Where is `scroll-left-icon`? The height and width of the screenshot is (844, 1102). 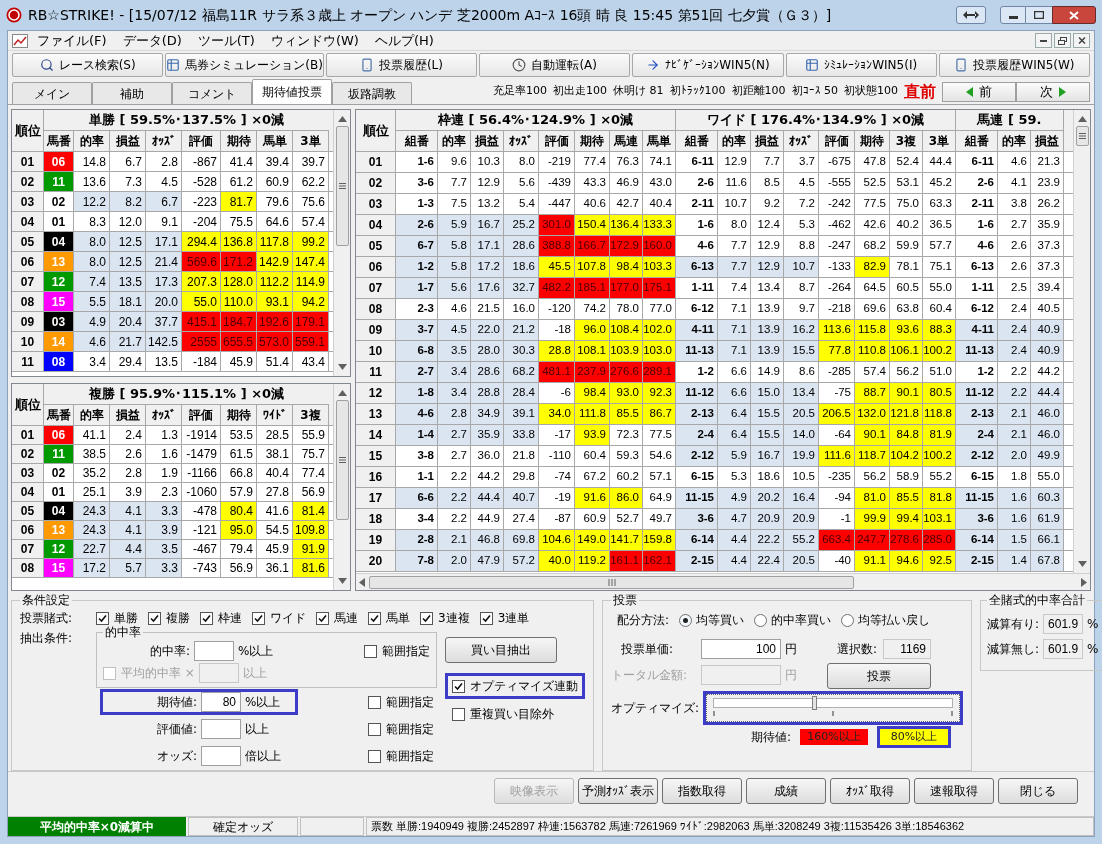
scroll-left-icon is located at coordinates (362, 582).